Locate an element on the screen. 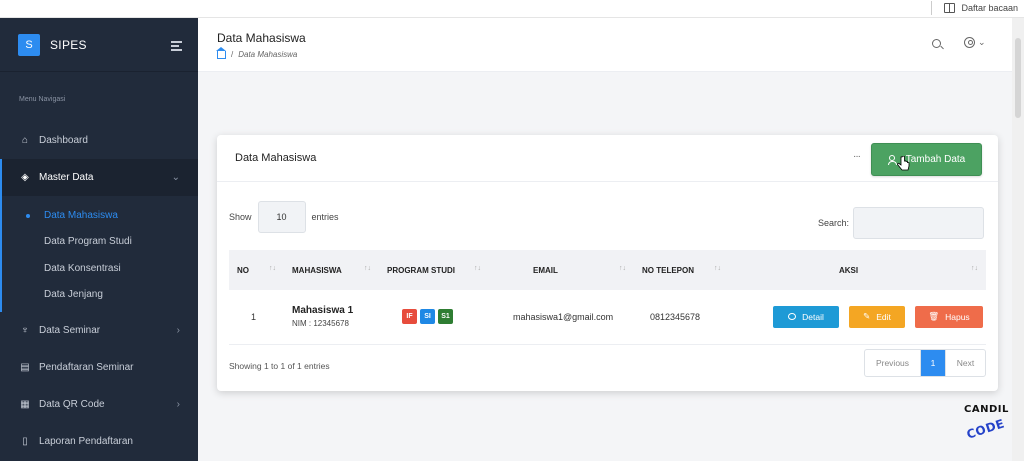 This screenshot has width=1024, height=461. column-header-program-studi: PROGRAM STUDI ↑↓ is located at coordinates (434, 270).